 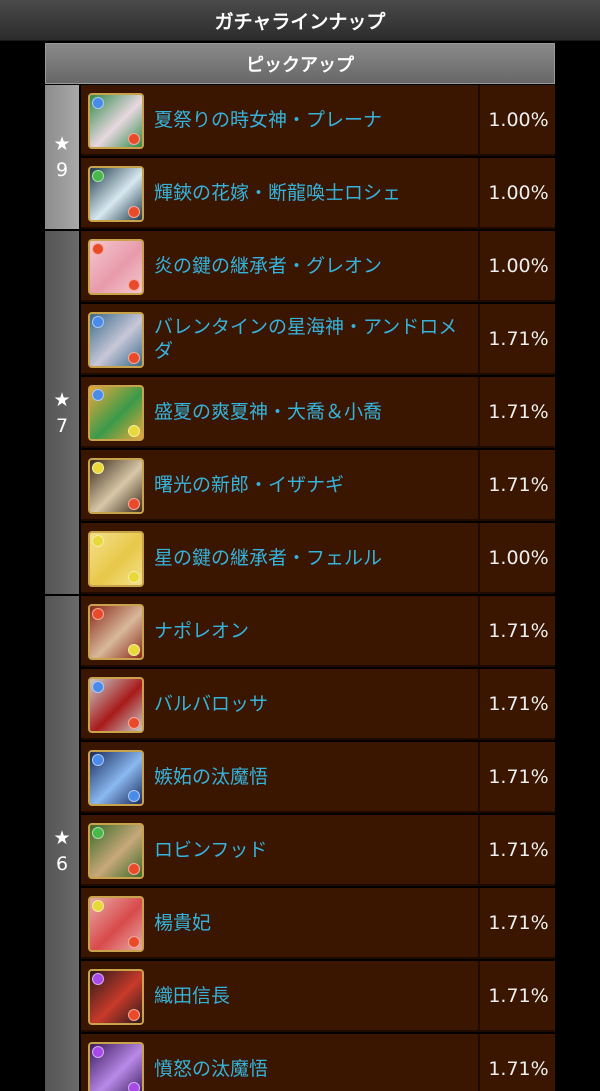 I want to click on monster-row: 憤怒の汰魔悟 1.71%, so click(x=318, y=1062).